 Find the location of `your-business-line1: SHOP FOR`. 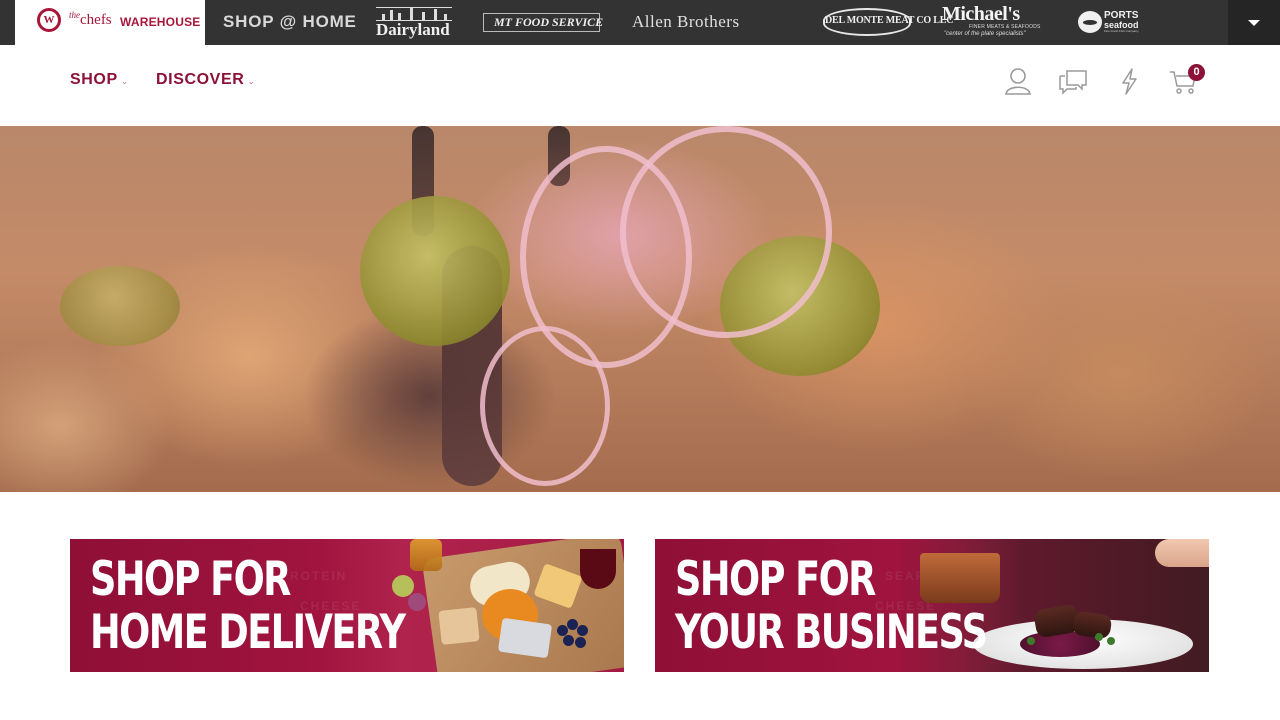

your-business-line1: SHOP FOR is located at coordinates (775, 579).